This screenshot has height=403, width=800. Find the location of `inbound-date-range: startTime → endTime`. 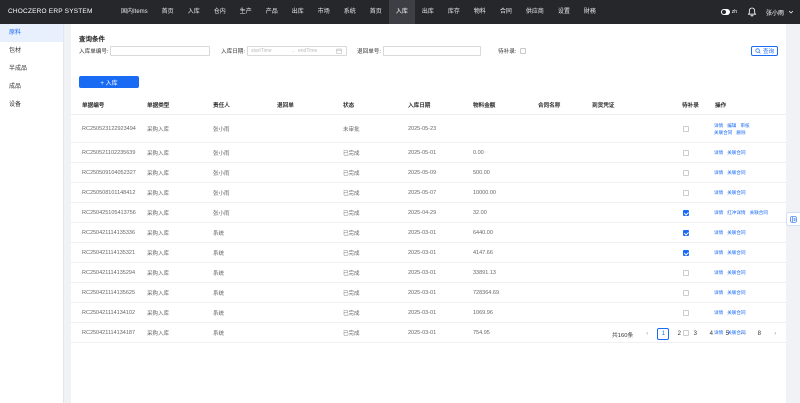

inbound-date-range: startTime → endTime is located at coordinates (297, 51).